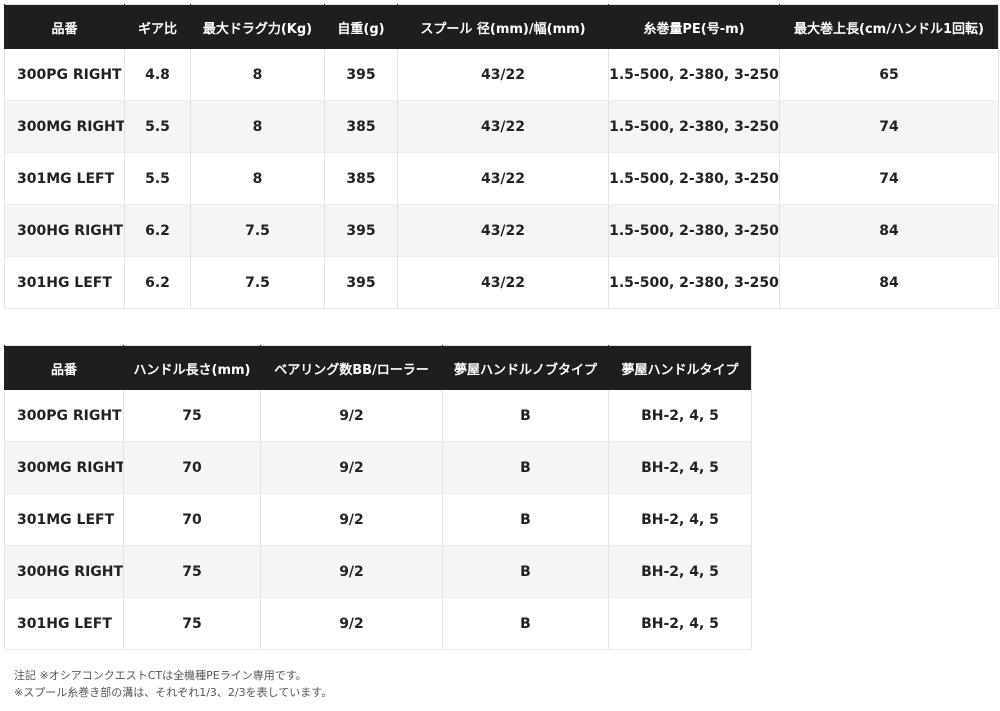 Image resolution: width=1000 pixels, height=711 pixels. I want to click on header-bearings: ベアリング数BB/ローラー, so click(351, 367).